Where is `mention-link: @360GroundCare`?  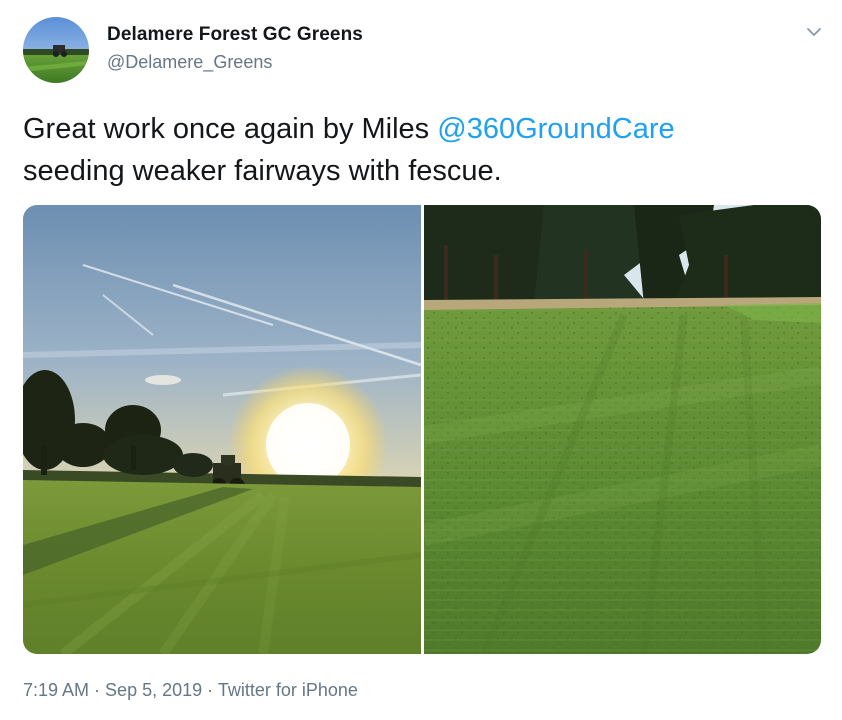 mention-link: @360GroundCare is located at coordinates (555, 129).